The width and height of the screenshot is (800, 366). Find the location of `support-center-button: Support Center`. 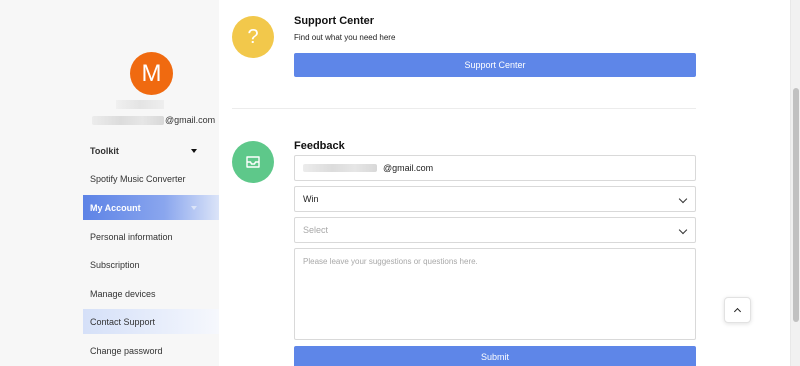

support-center-button: Support Center is located at coordinates (495, 65).